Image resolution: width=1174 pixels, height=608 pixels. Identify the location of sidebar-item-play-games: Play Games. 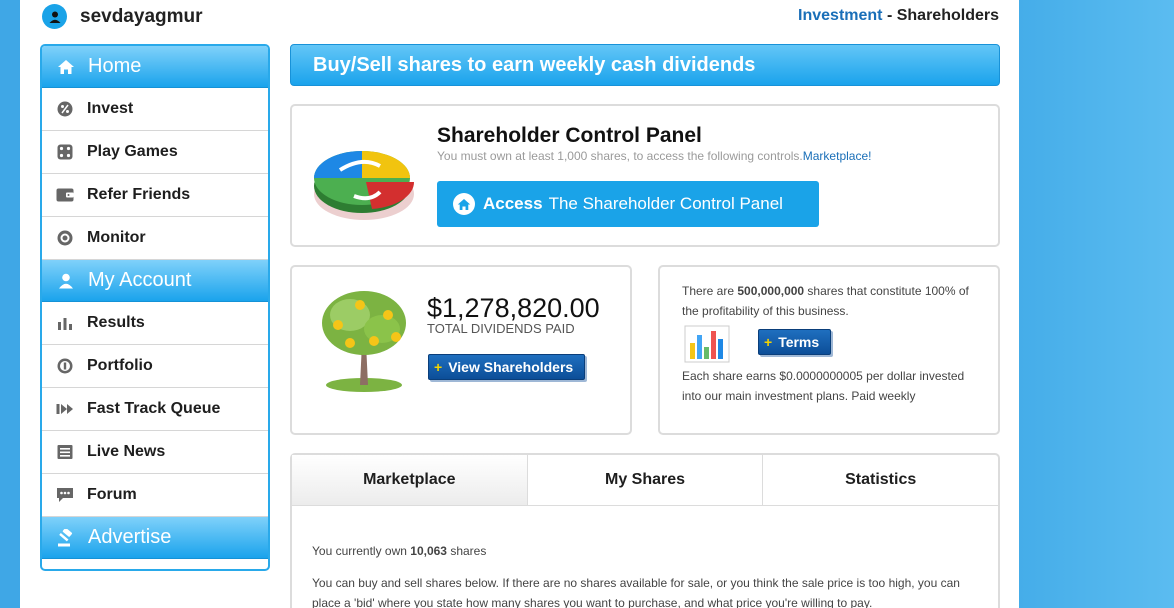
(155, 152).